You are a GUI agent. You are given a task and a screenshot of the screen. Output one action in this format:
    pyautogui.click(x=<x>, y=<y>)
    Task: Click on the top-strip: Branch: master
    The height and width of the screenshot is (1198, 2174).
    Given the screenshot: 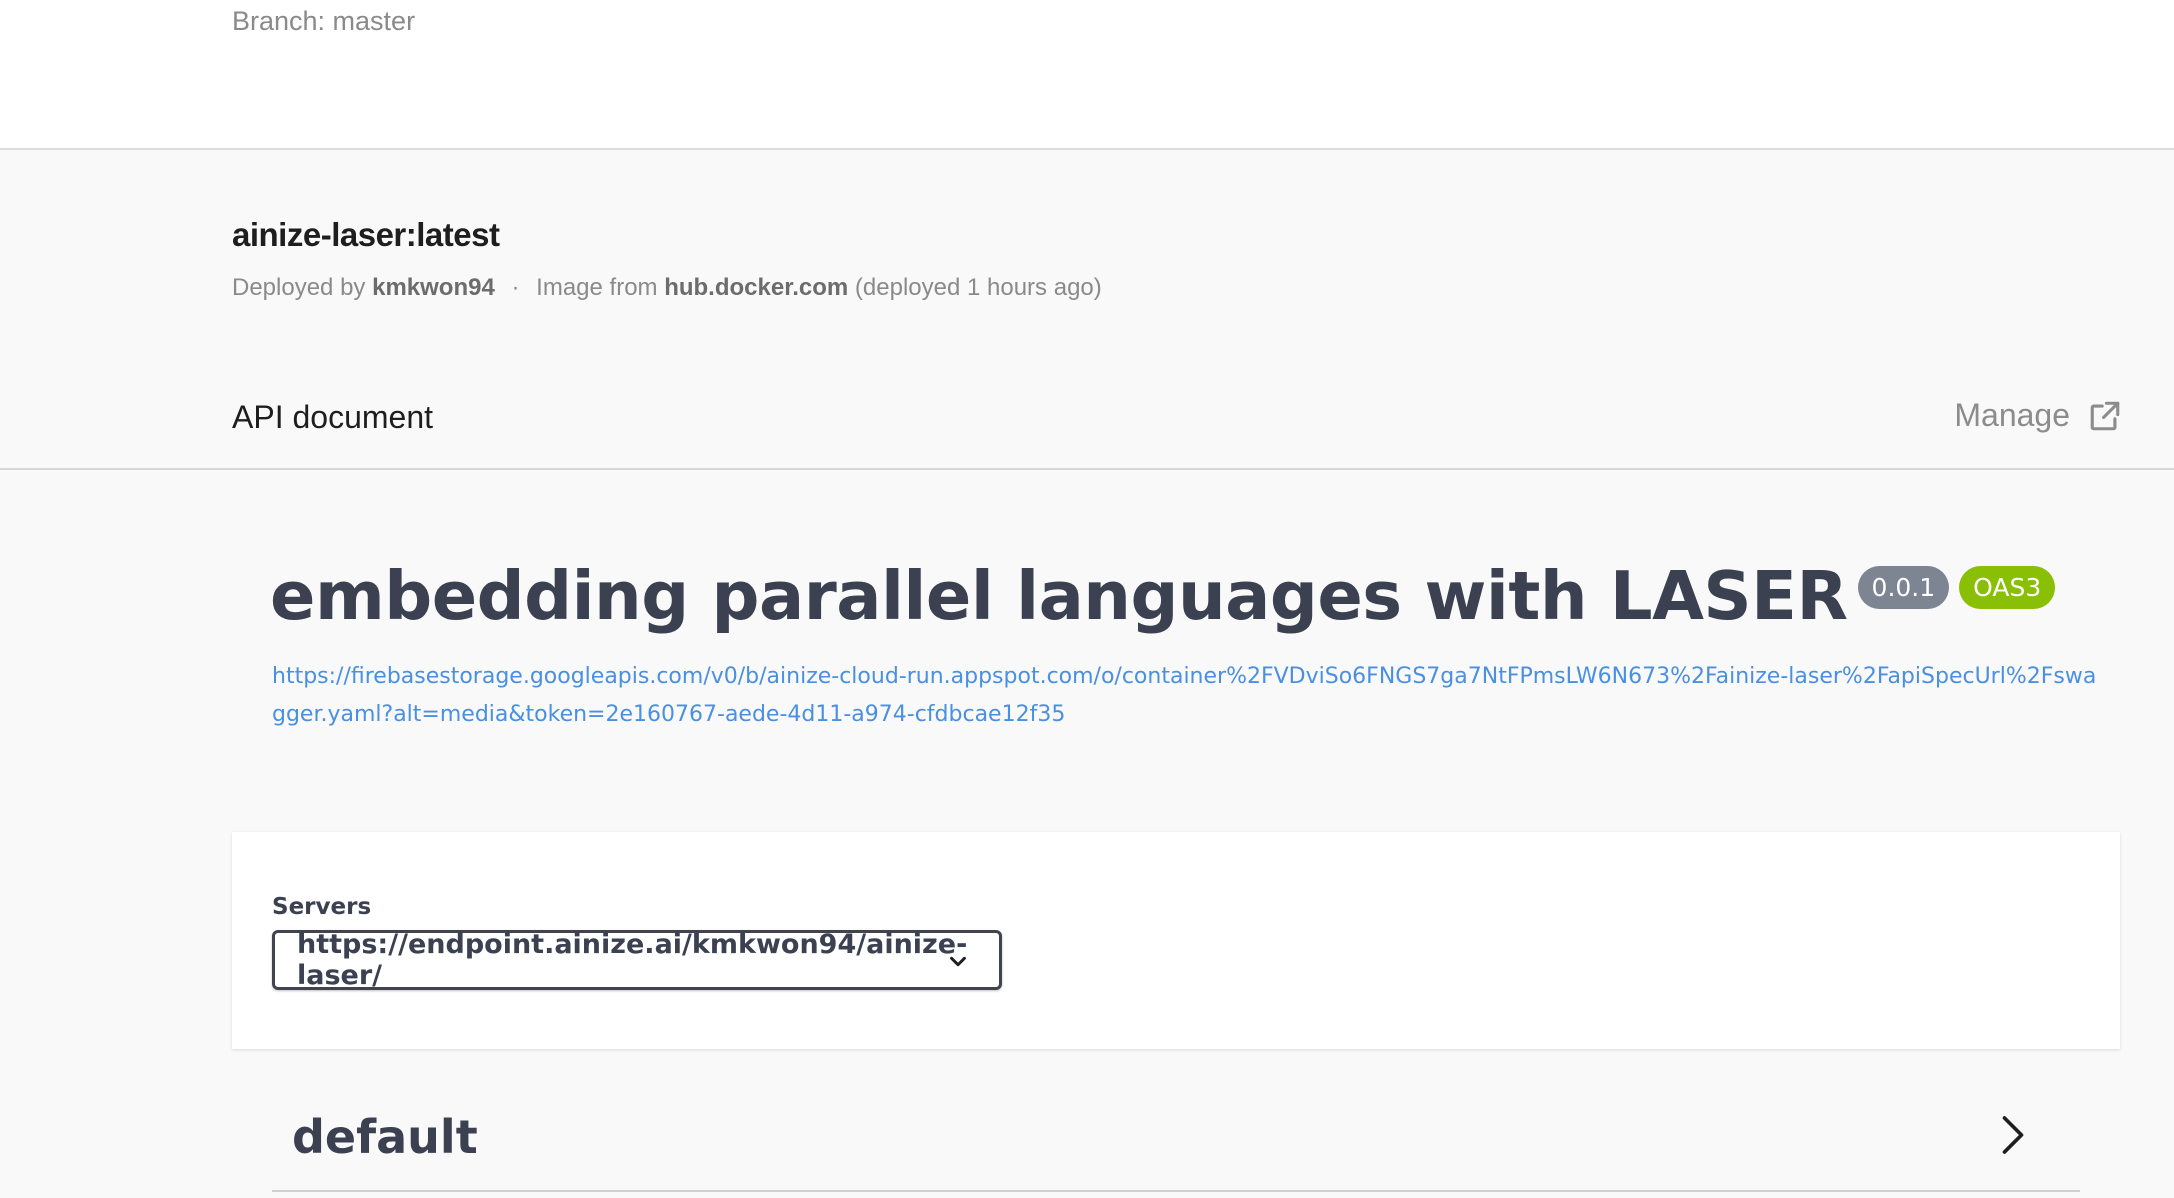 What is the action you would take?
    pyautogui.click(x=1087, y=75)
    